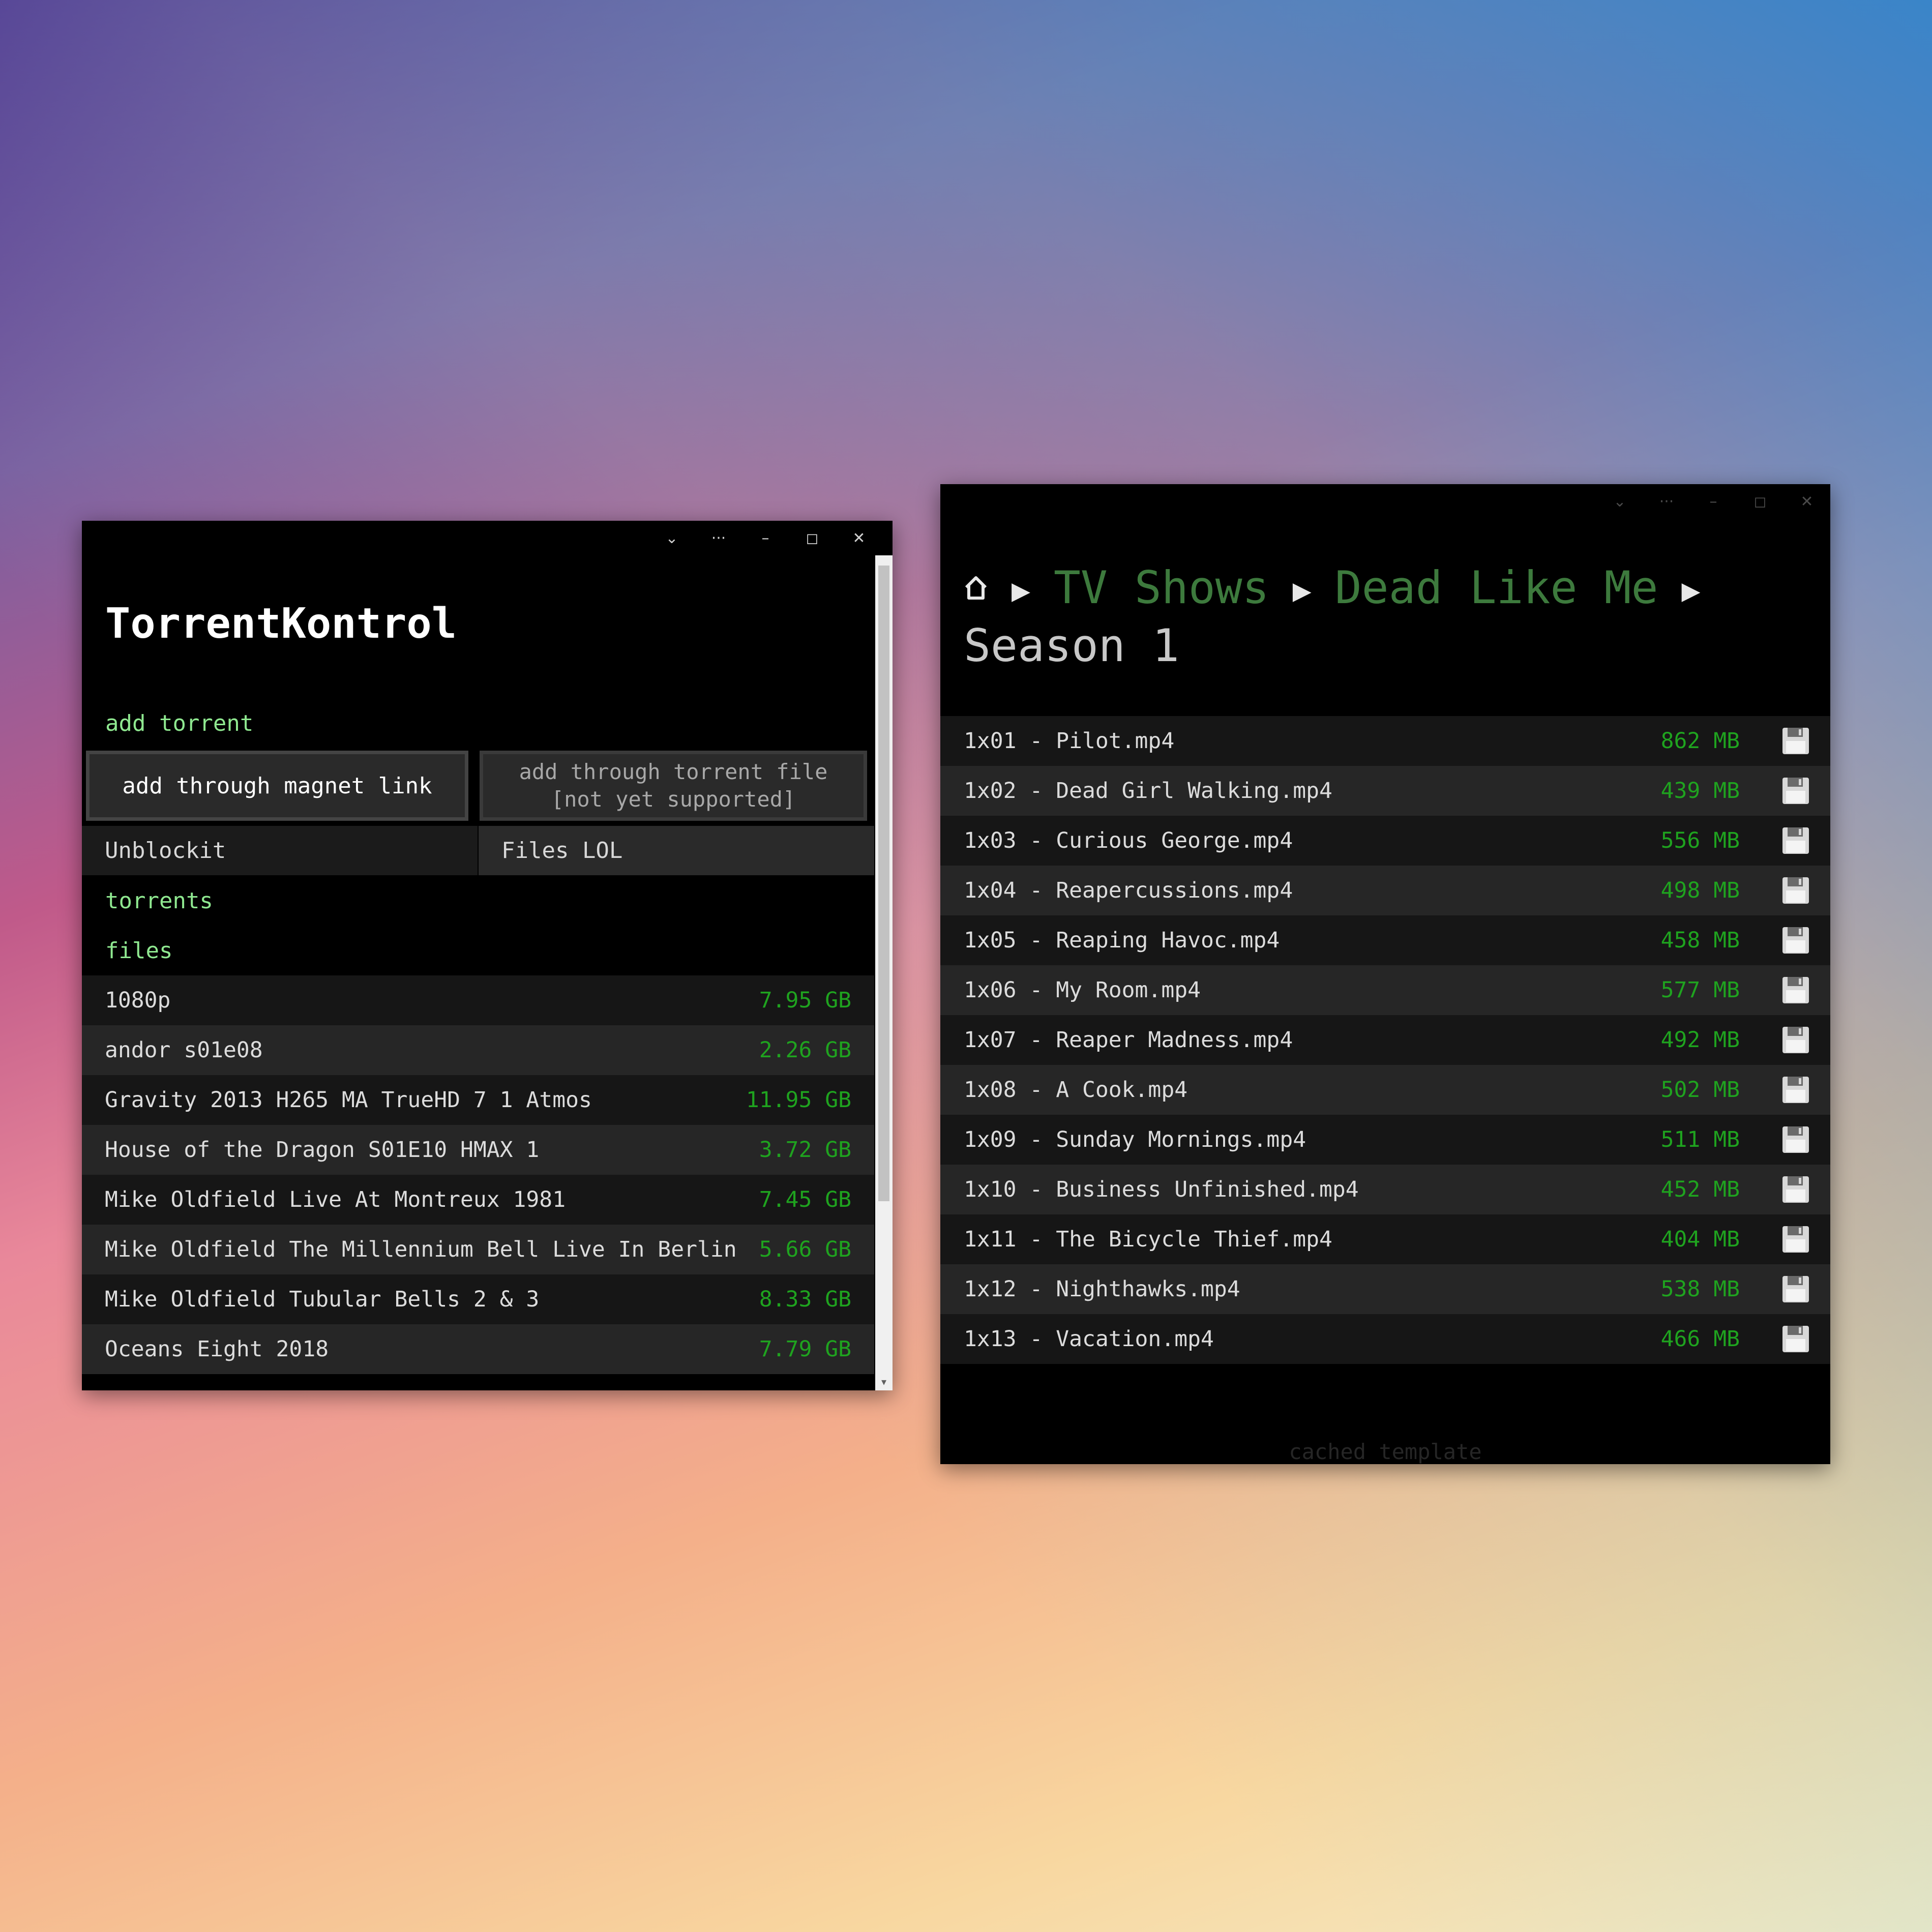  Describe the element at coordinates (1385, 1090) in the screenshot. I see `list-item: 1x08 - A Cook.mp4 502 MB` at that location.